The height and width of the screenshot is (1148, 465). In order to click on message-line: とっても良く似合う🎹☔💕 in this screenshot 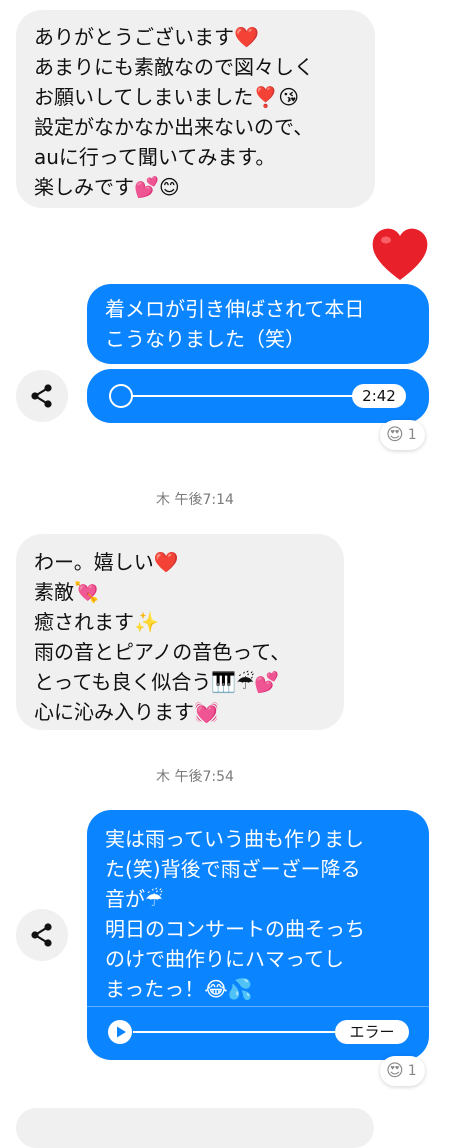, I will do `click(157, 682)`.